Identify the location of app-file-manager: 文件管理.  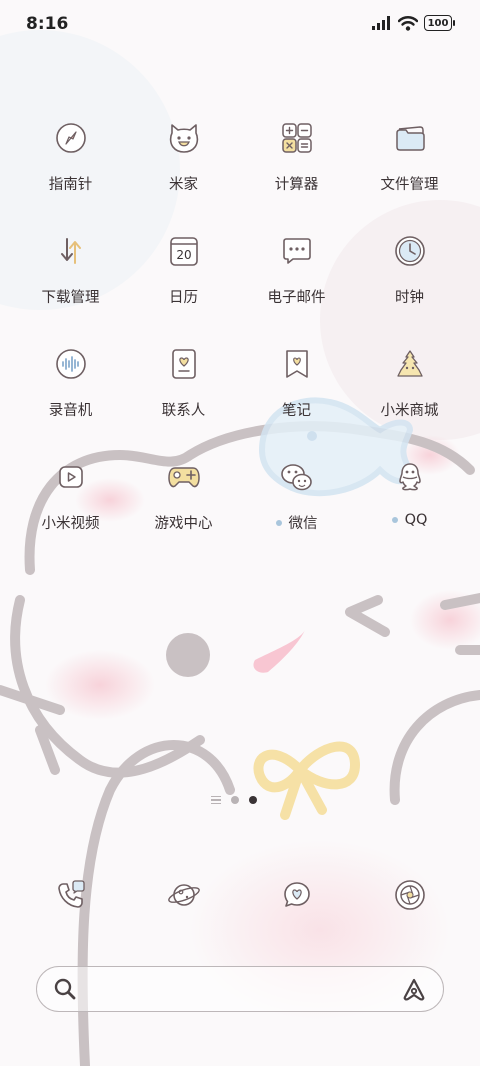
(409, 166).